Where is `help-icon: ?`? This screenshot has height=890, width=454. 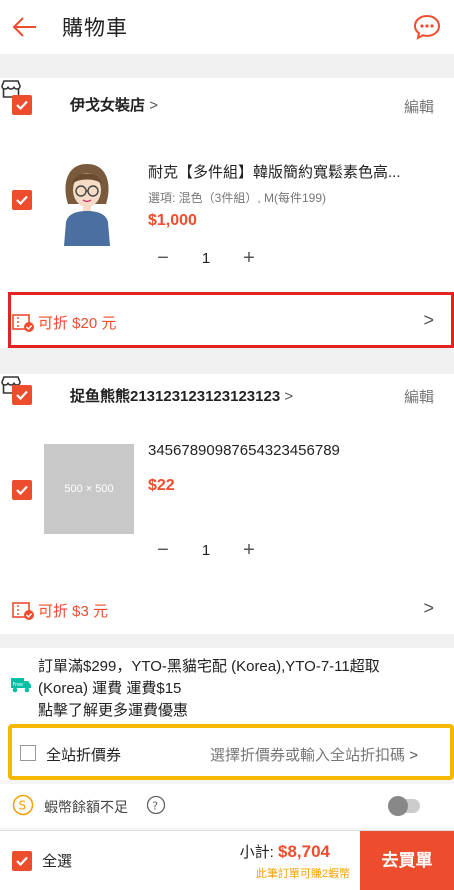 help-icon: ? is located at coordinates (156, 805).